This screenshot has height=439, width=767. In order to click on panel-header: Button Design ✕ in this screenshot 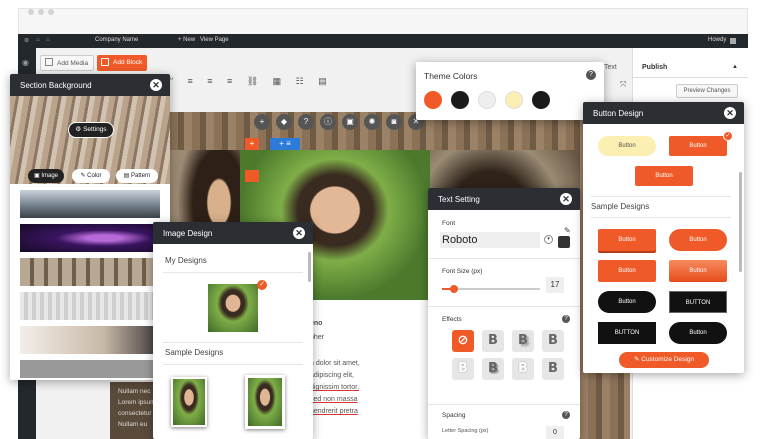, I will do `click(663, 113)`.